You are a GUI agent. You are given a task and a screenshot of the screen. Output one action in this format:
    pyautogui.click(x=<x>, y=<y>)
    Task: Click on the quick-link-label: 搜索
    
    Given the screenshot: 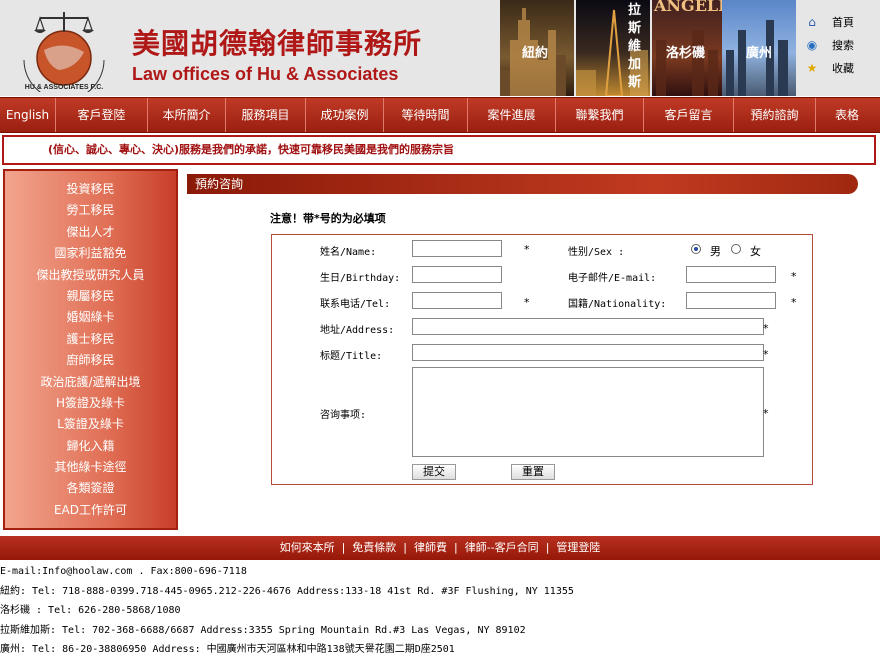 What is the action you would take?
    pyautogui.click(x=843, y=45)
    